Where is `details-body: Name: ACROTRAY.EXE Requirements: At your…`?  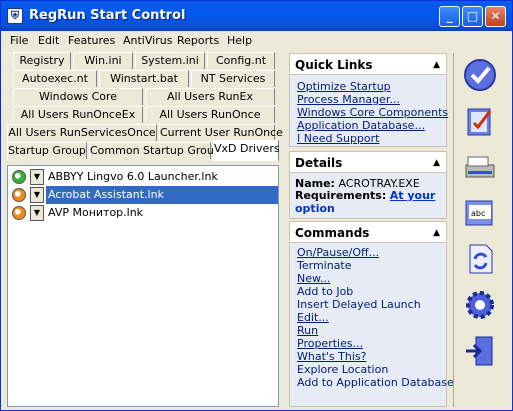
details-body: Name: ACROTRAY.EXE Requirements: At your… is located at coordinates (368, 196).